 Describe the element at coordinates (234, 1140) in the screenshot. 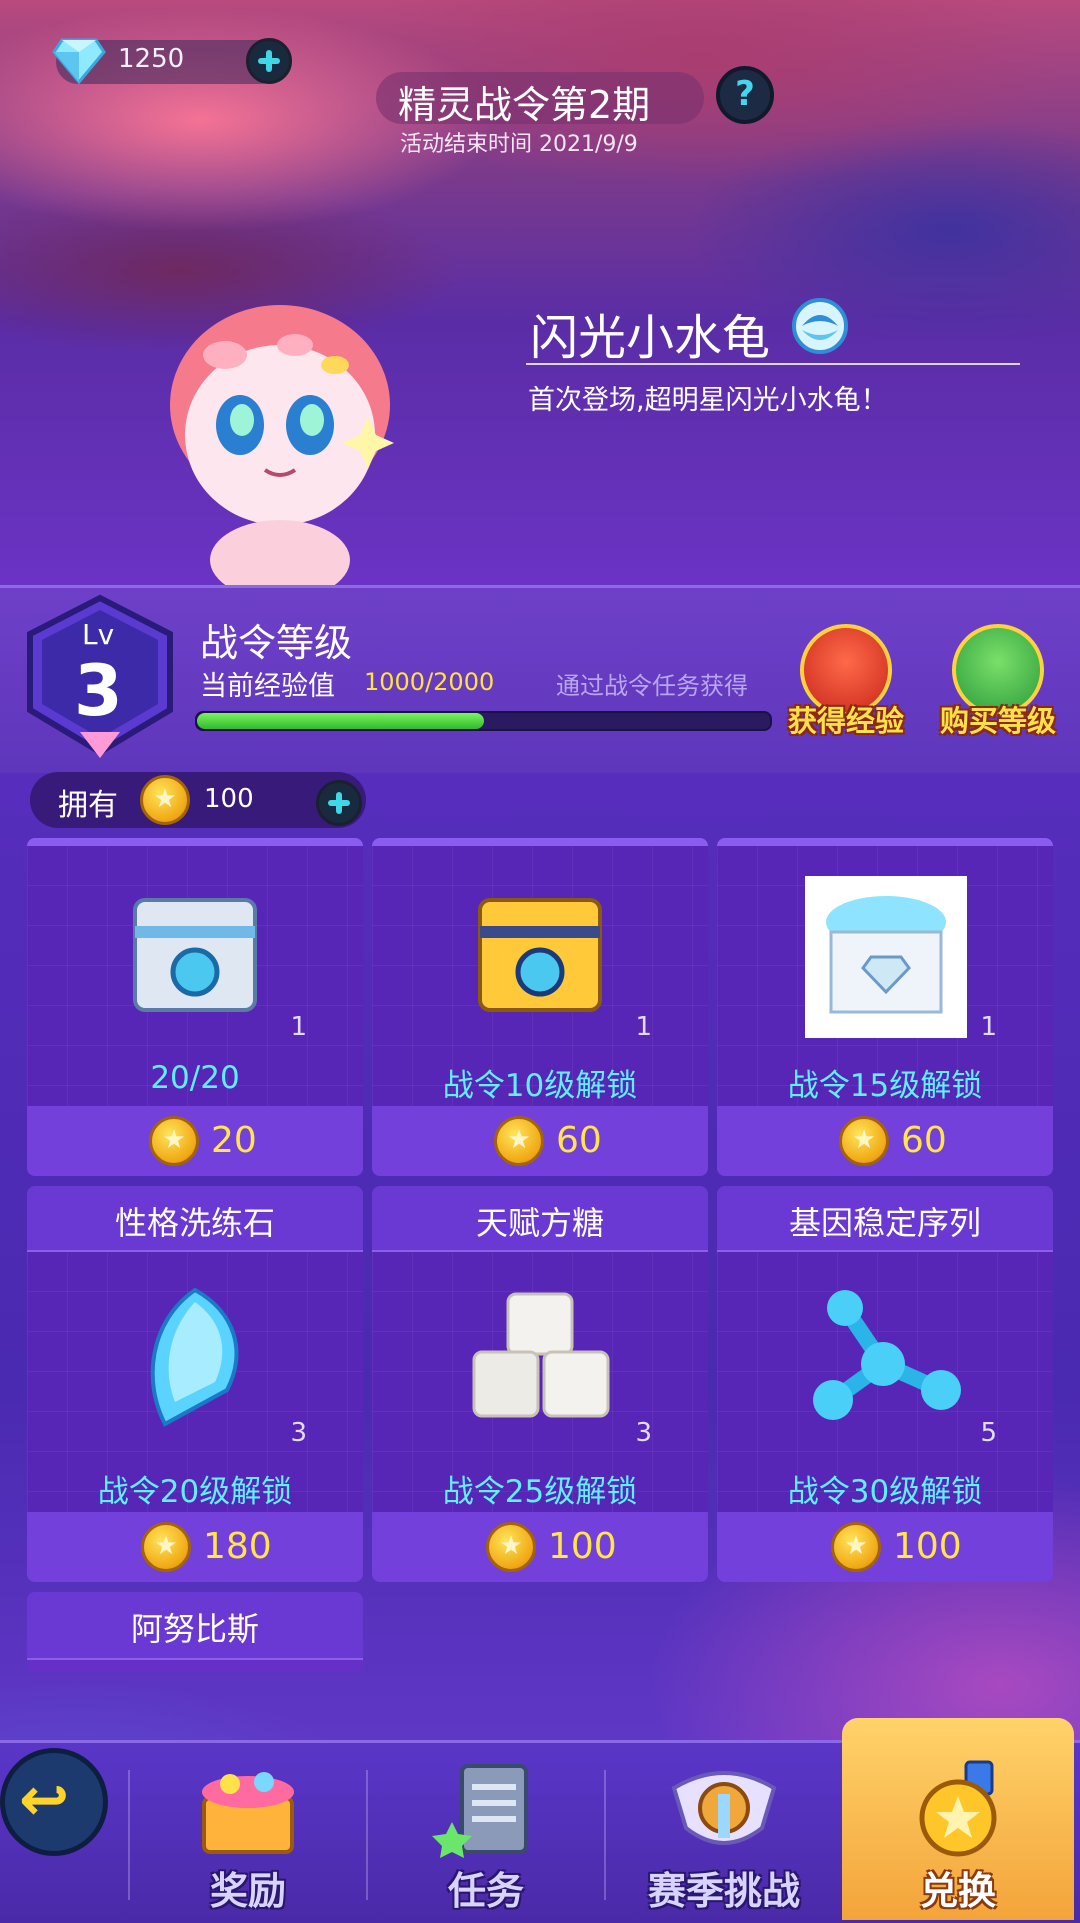

I see `item-price: 20` at that location.